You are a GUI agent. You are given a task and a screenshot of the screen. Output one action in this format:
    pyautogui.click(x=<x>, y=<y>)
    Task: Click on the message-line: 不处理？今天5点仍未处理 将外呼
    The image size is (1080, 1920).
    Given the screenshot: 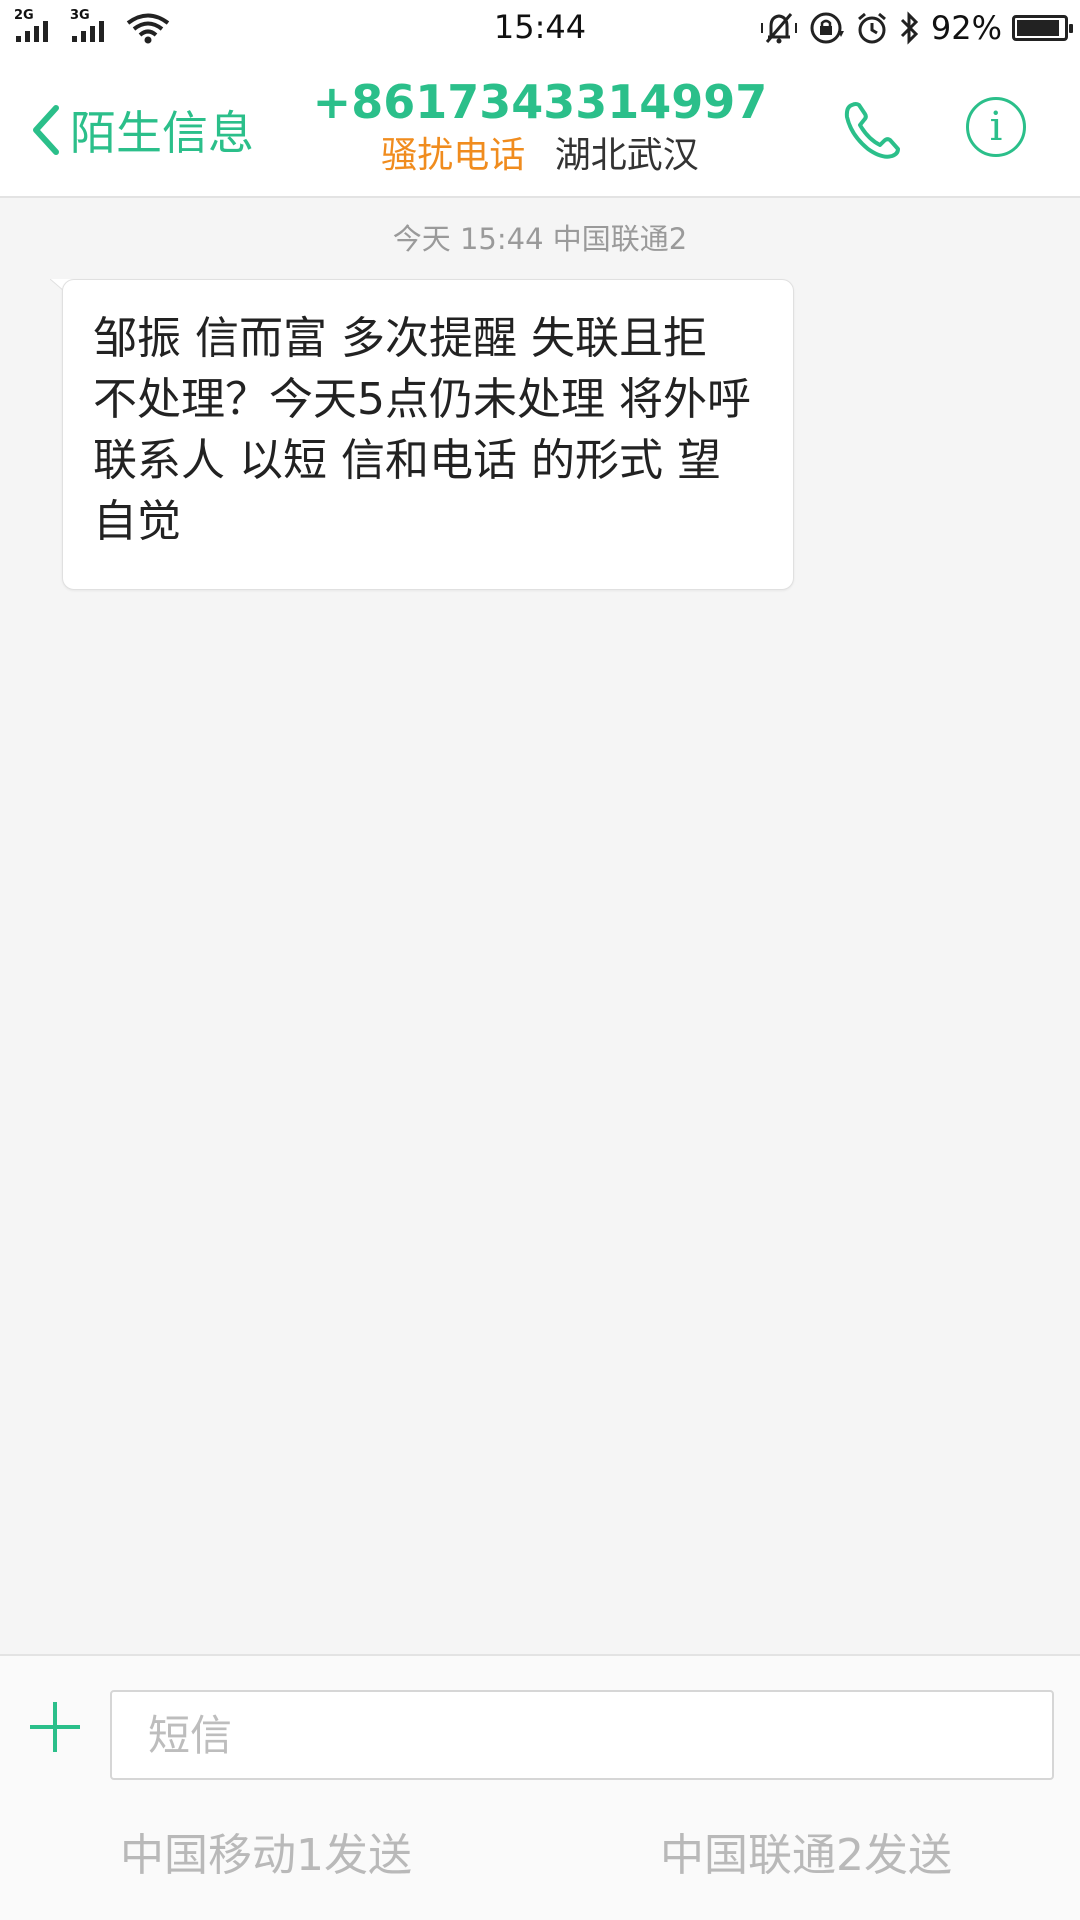 What is the action you would take?
    pyautogui.click(x=422, y=399)
    